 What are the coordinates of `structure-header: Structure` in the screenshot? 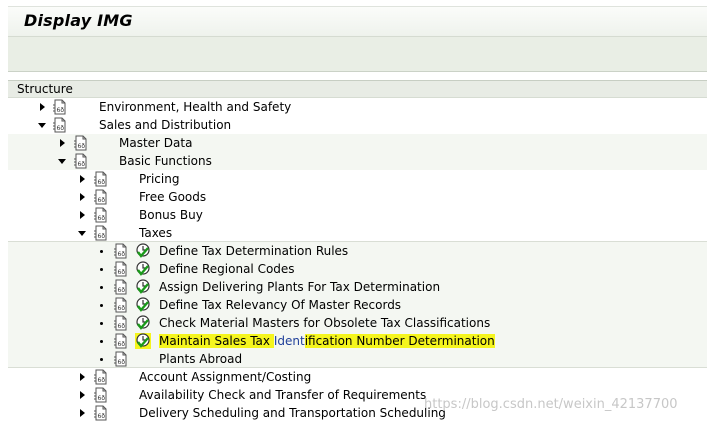 It's located at (357, 89).